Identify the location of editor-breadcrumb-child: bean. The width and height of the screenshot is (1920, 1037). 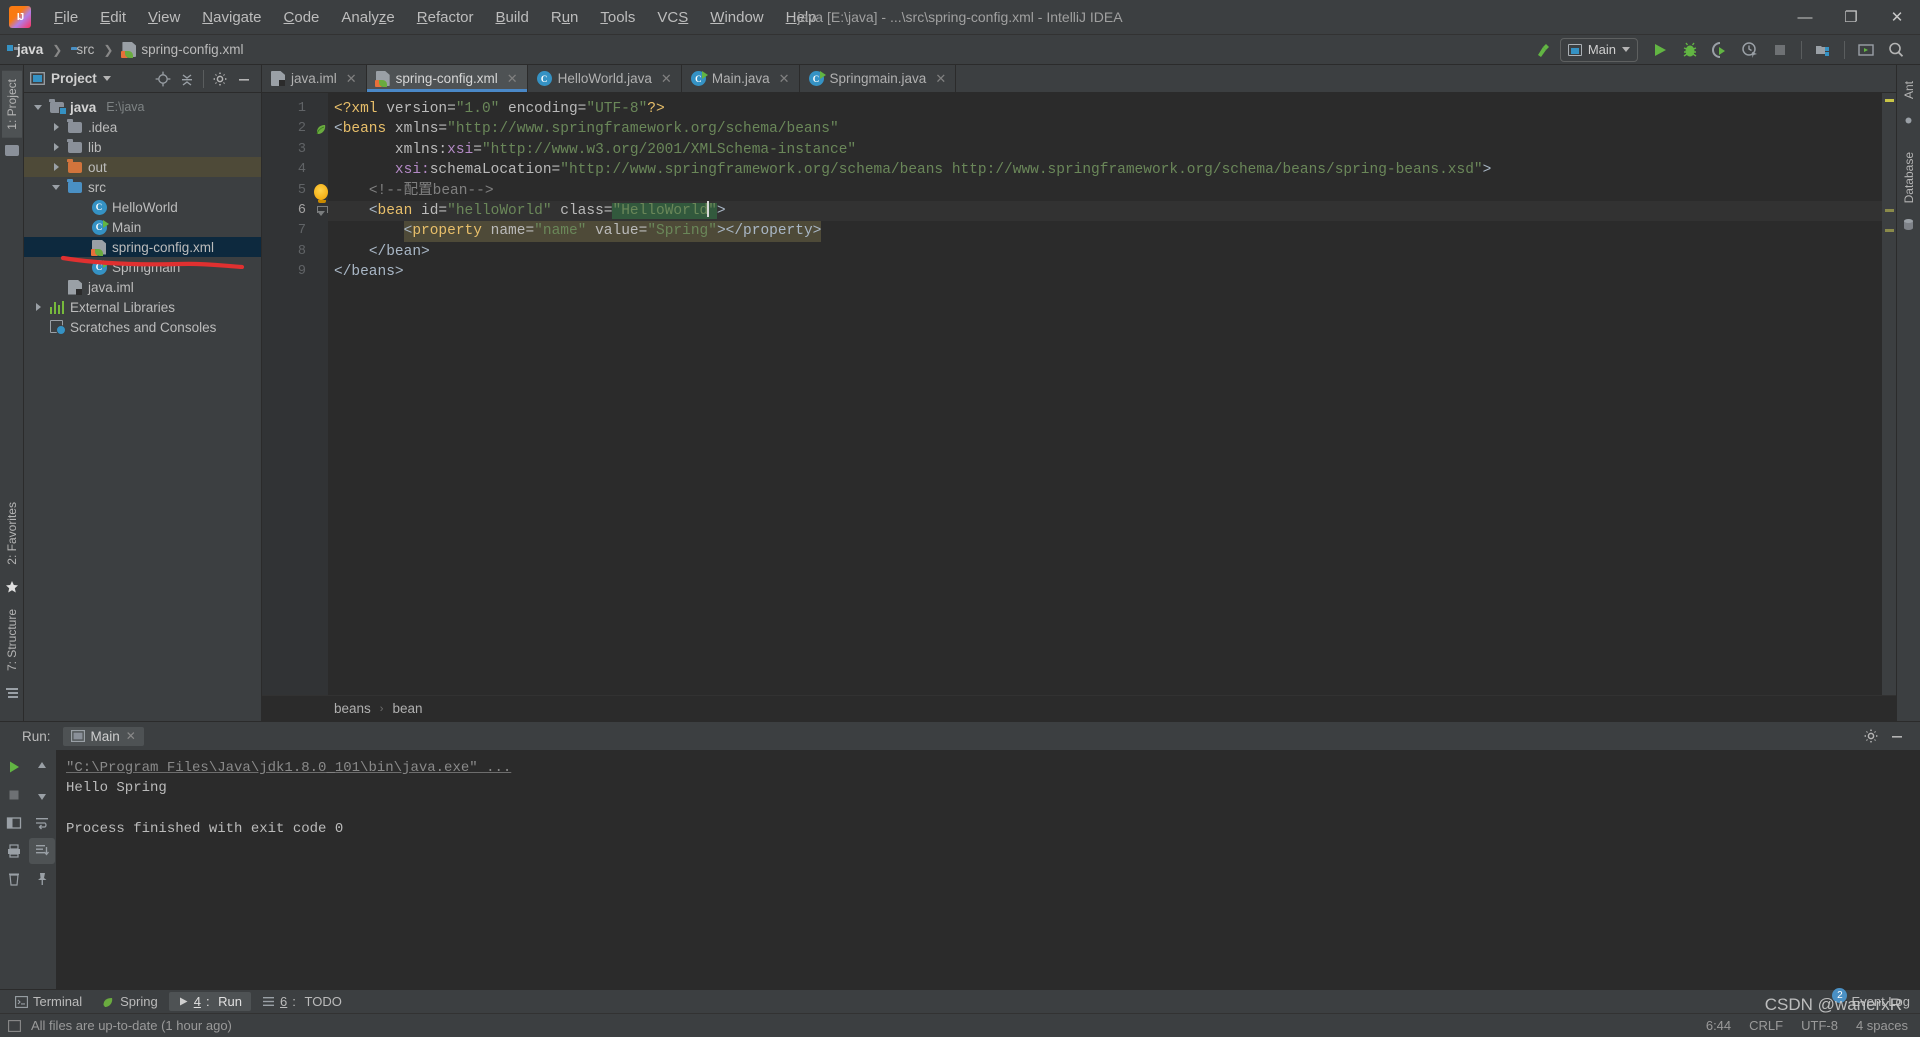
(407, 708).